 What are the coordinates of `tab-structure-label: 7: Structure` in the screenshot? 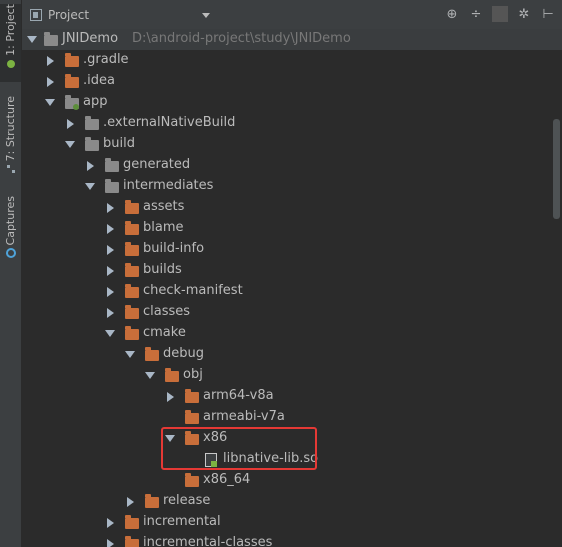 It's located at (10, 129).